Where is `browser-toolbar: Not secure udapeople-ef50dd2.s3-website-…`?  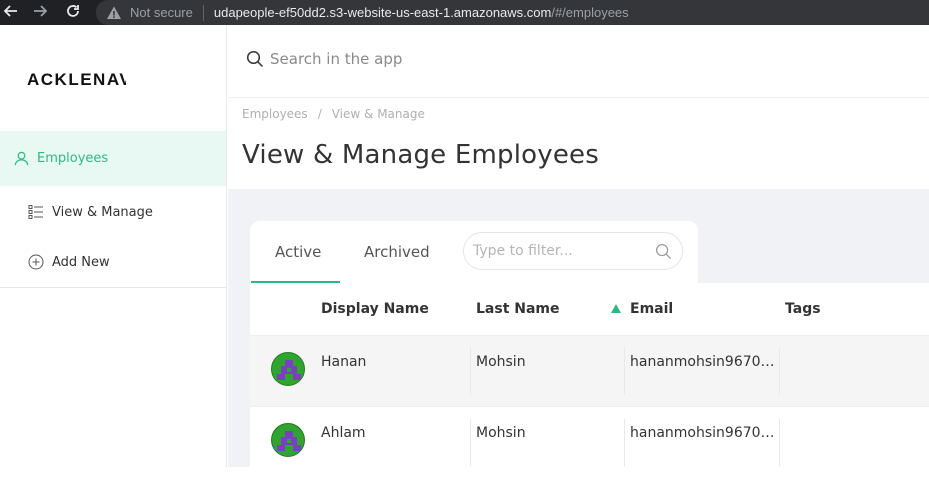 browser-toolbar: Not secure udapeople-ef50dd2.s3-website-… is located at coordinates (464, 12).